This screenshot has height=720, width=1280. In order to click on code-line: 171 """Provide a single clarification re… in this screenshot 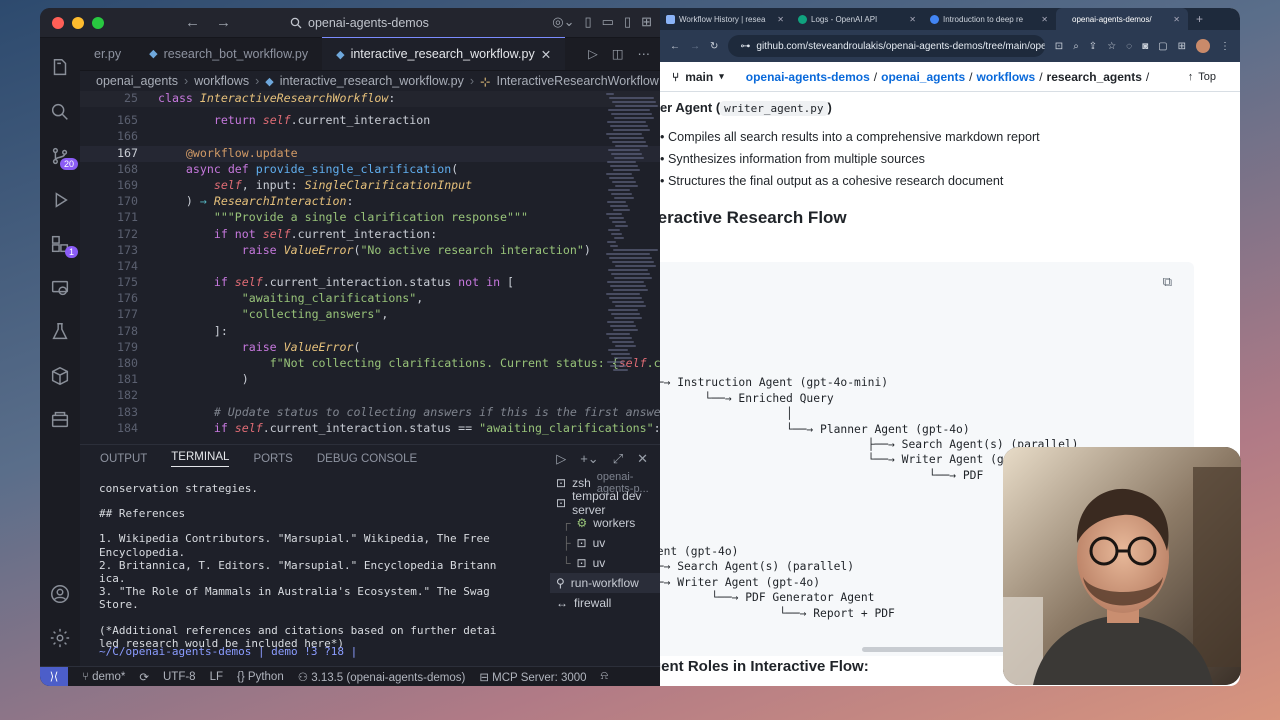, I will do `click(370, 218)`.